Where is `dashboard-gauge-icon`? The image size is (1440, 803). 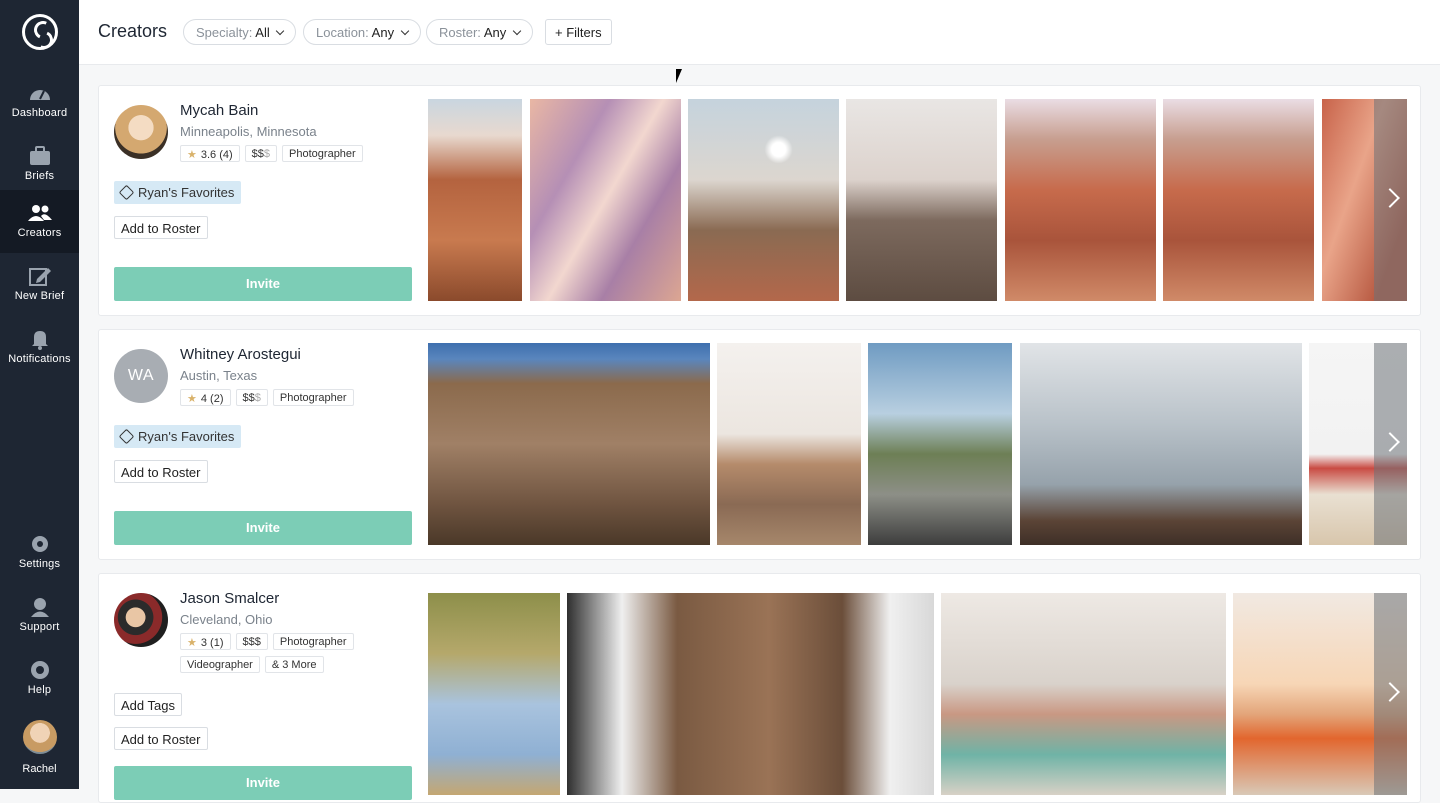
dashboard-gauge-icon is located at coordinates (39, 95).